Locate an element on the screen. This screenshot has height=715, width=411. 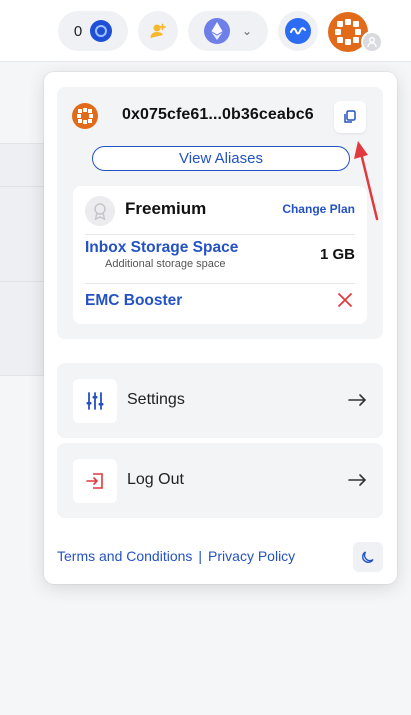
add-user-button is located at coordinates (158, 31).